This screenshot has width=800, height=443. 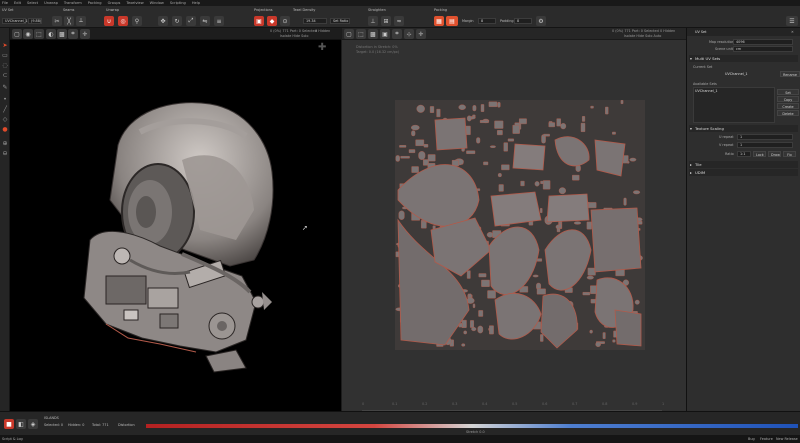 I want to click on panel-close-icon: ✕, so click(x=792, y=32).